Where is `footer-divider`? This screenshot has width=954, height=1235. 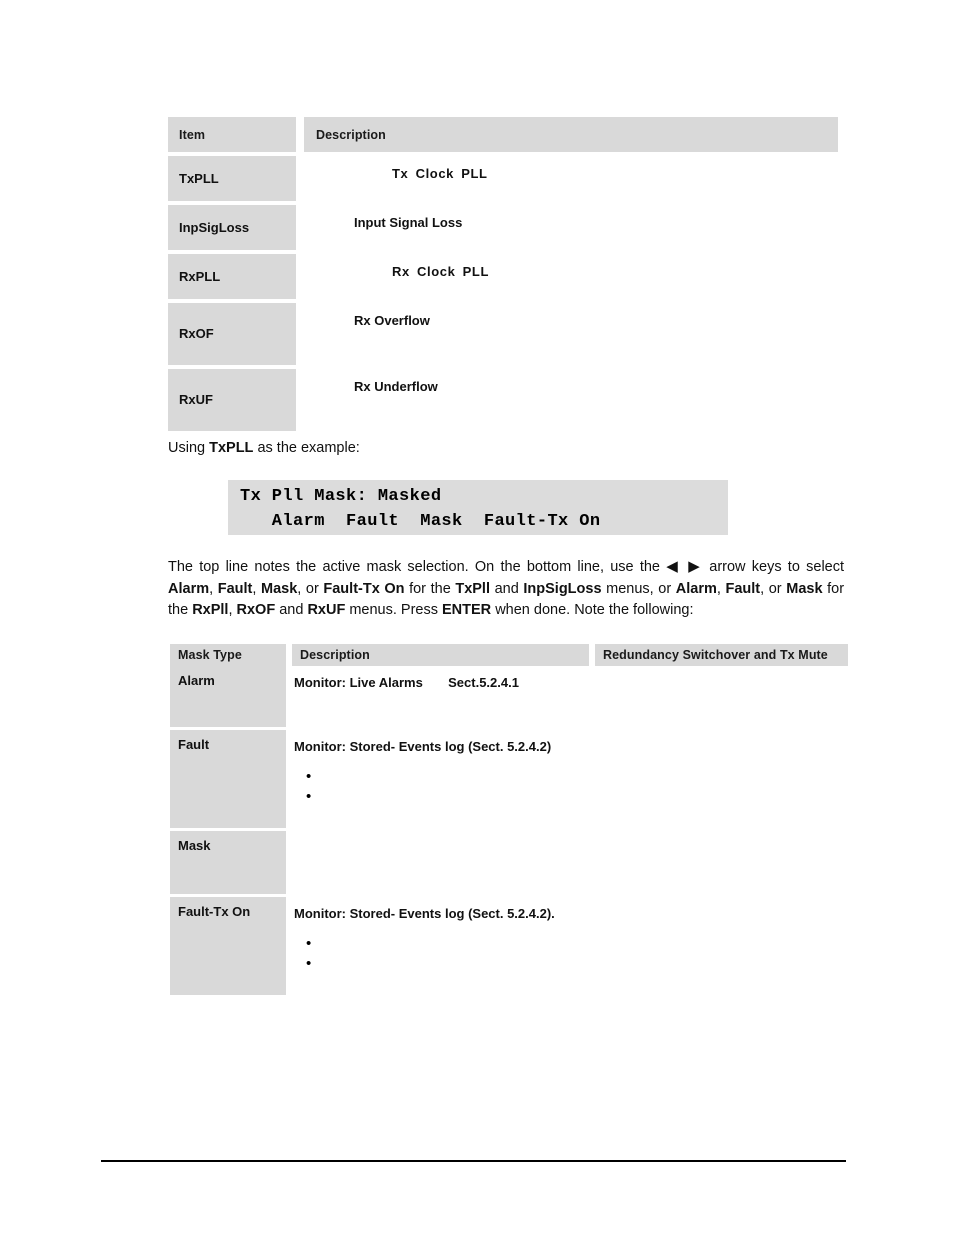
footer-divider is located at coordinates (473, 1161).